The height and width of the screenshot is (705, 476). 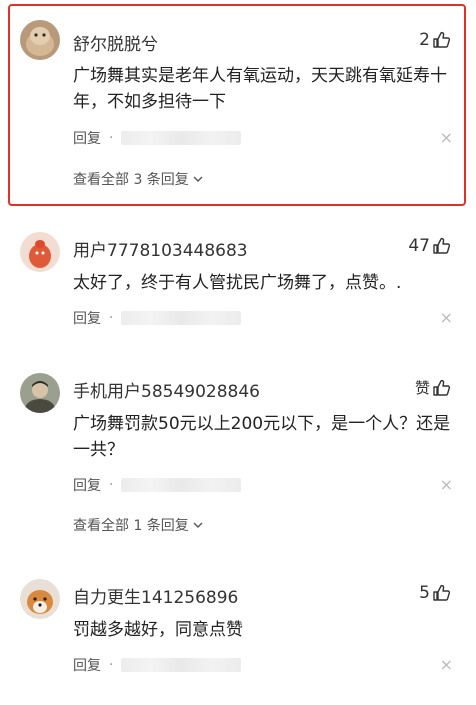 I want to click on view-all-replies-button: 查看全部 1 条回复, so click(x=138, y=525).